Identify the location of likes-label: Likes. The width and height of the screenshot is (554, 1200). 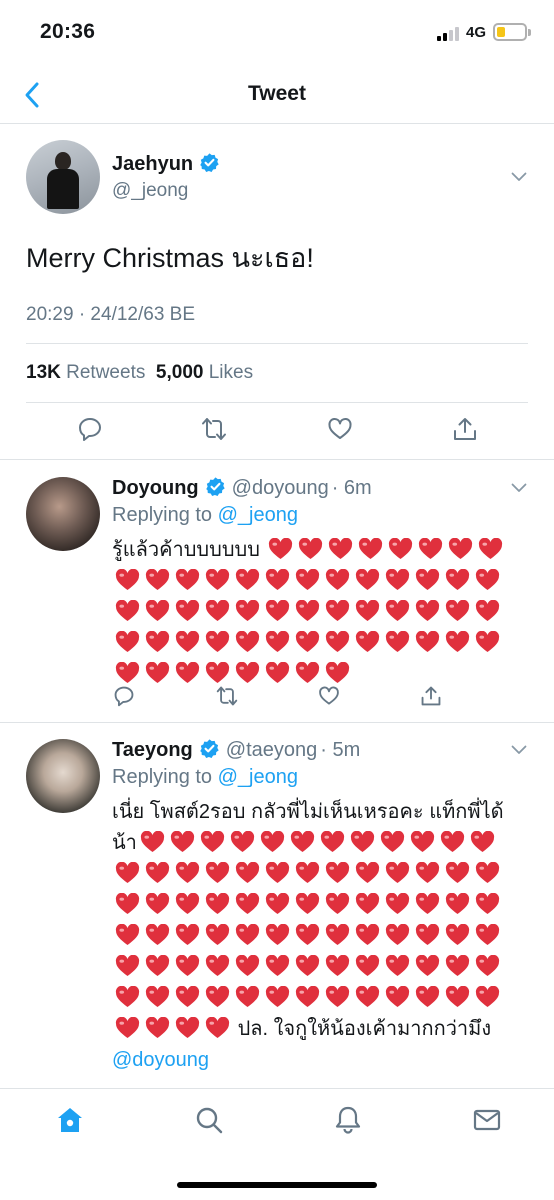
(231, 372).